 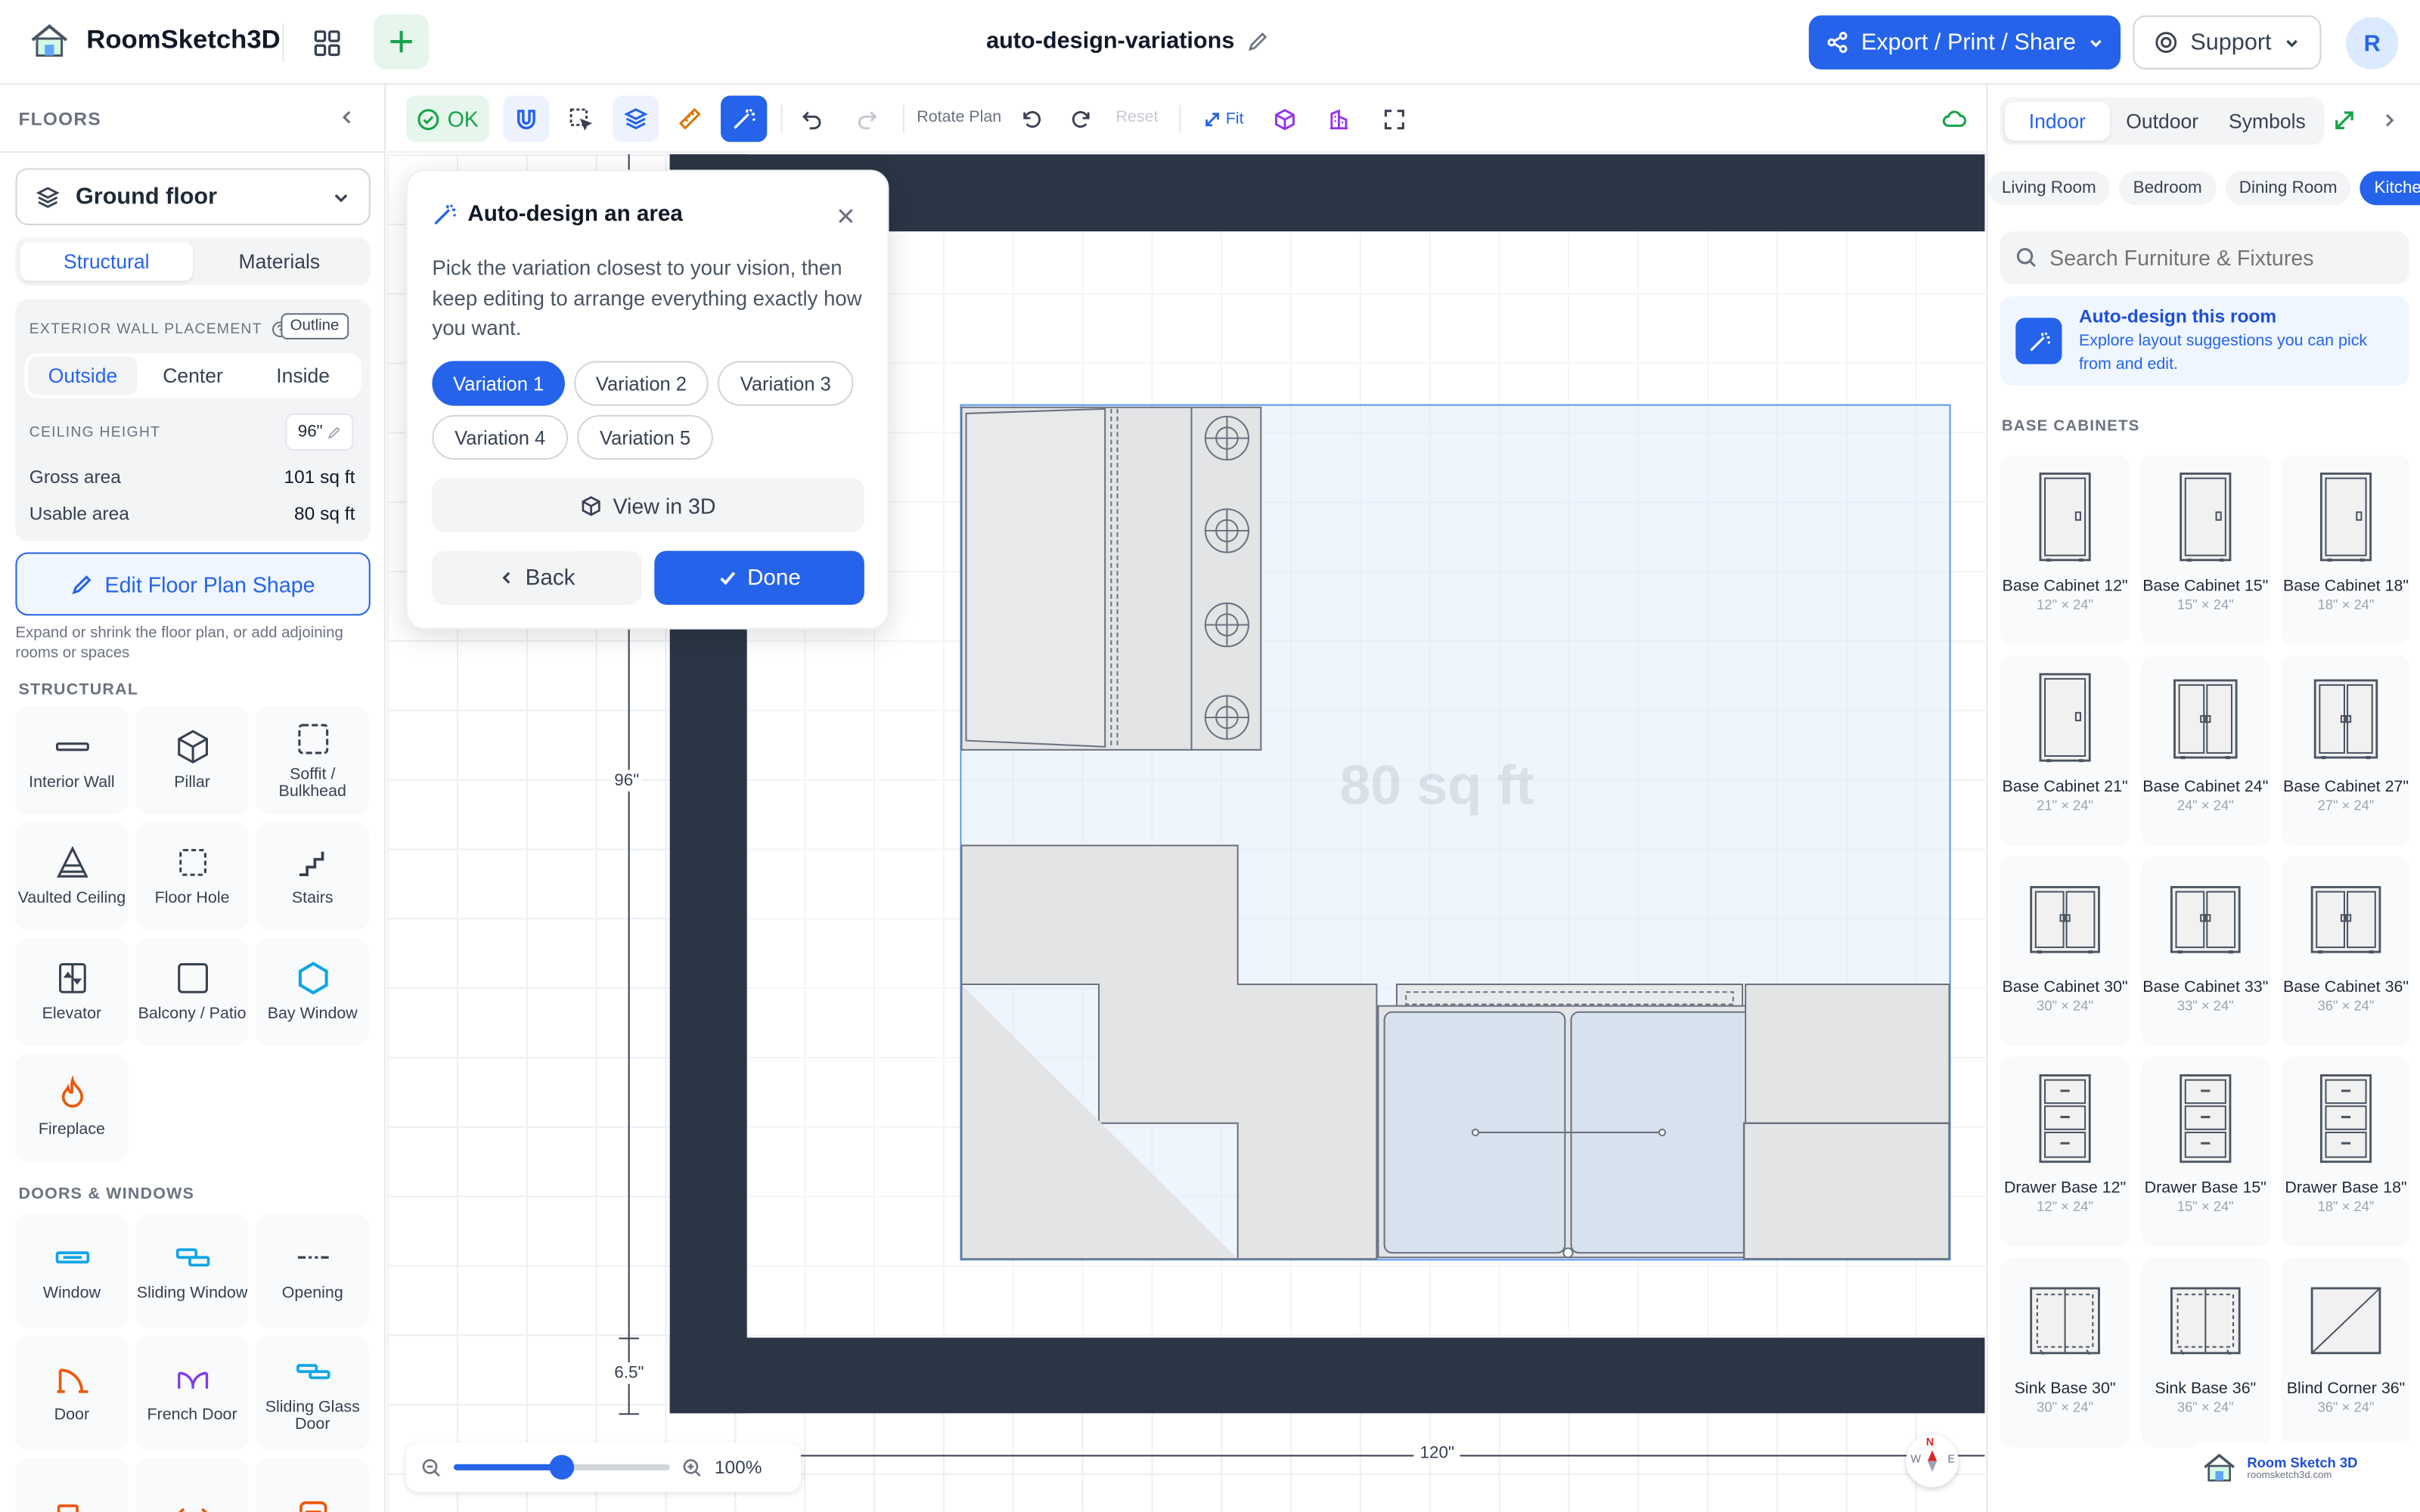 I want to click on chip-living-room: Living Room, so click(x=2049, y=189).